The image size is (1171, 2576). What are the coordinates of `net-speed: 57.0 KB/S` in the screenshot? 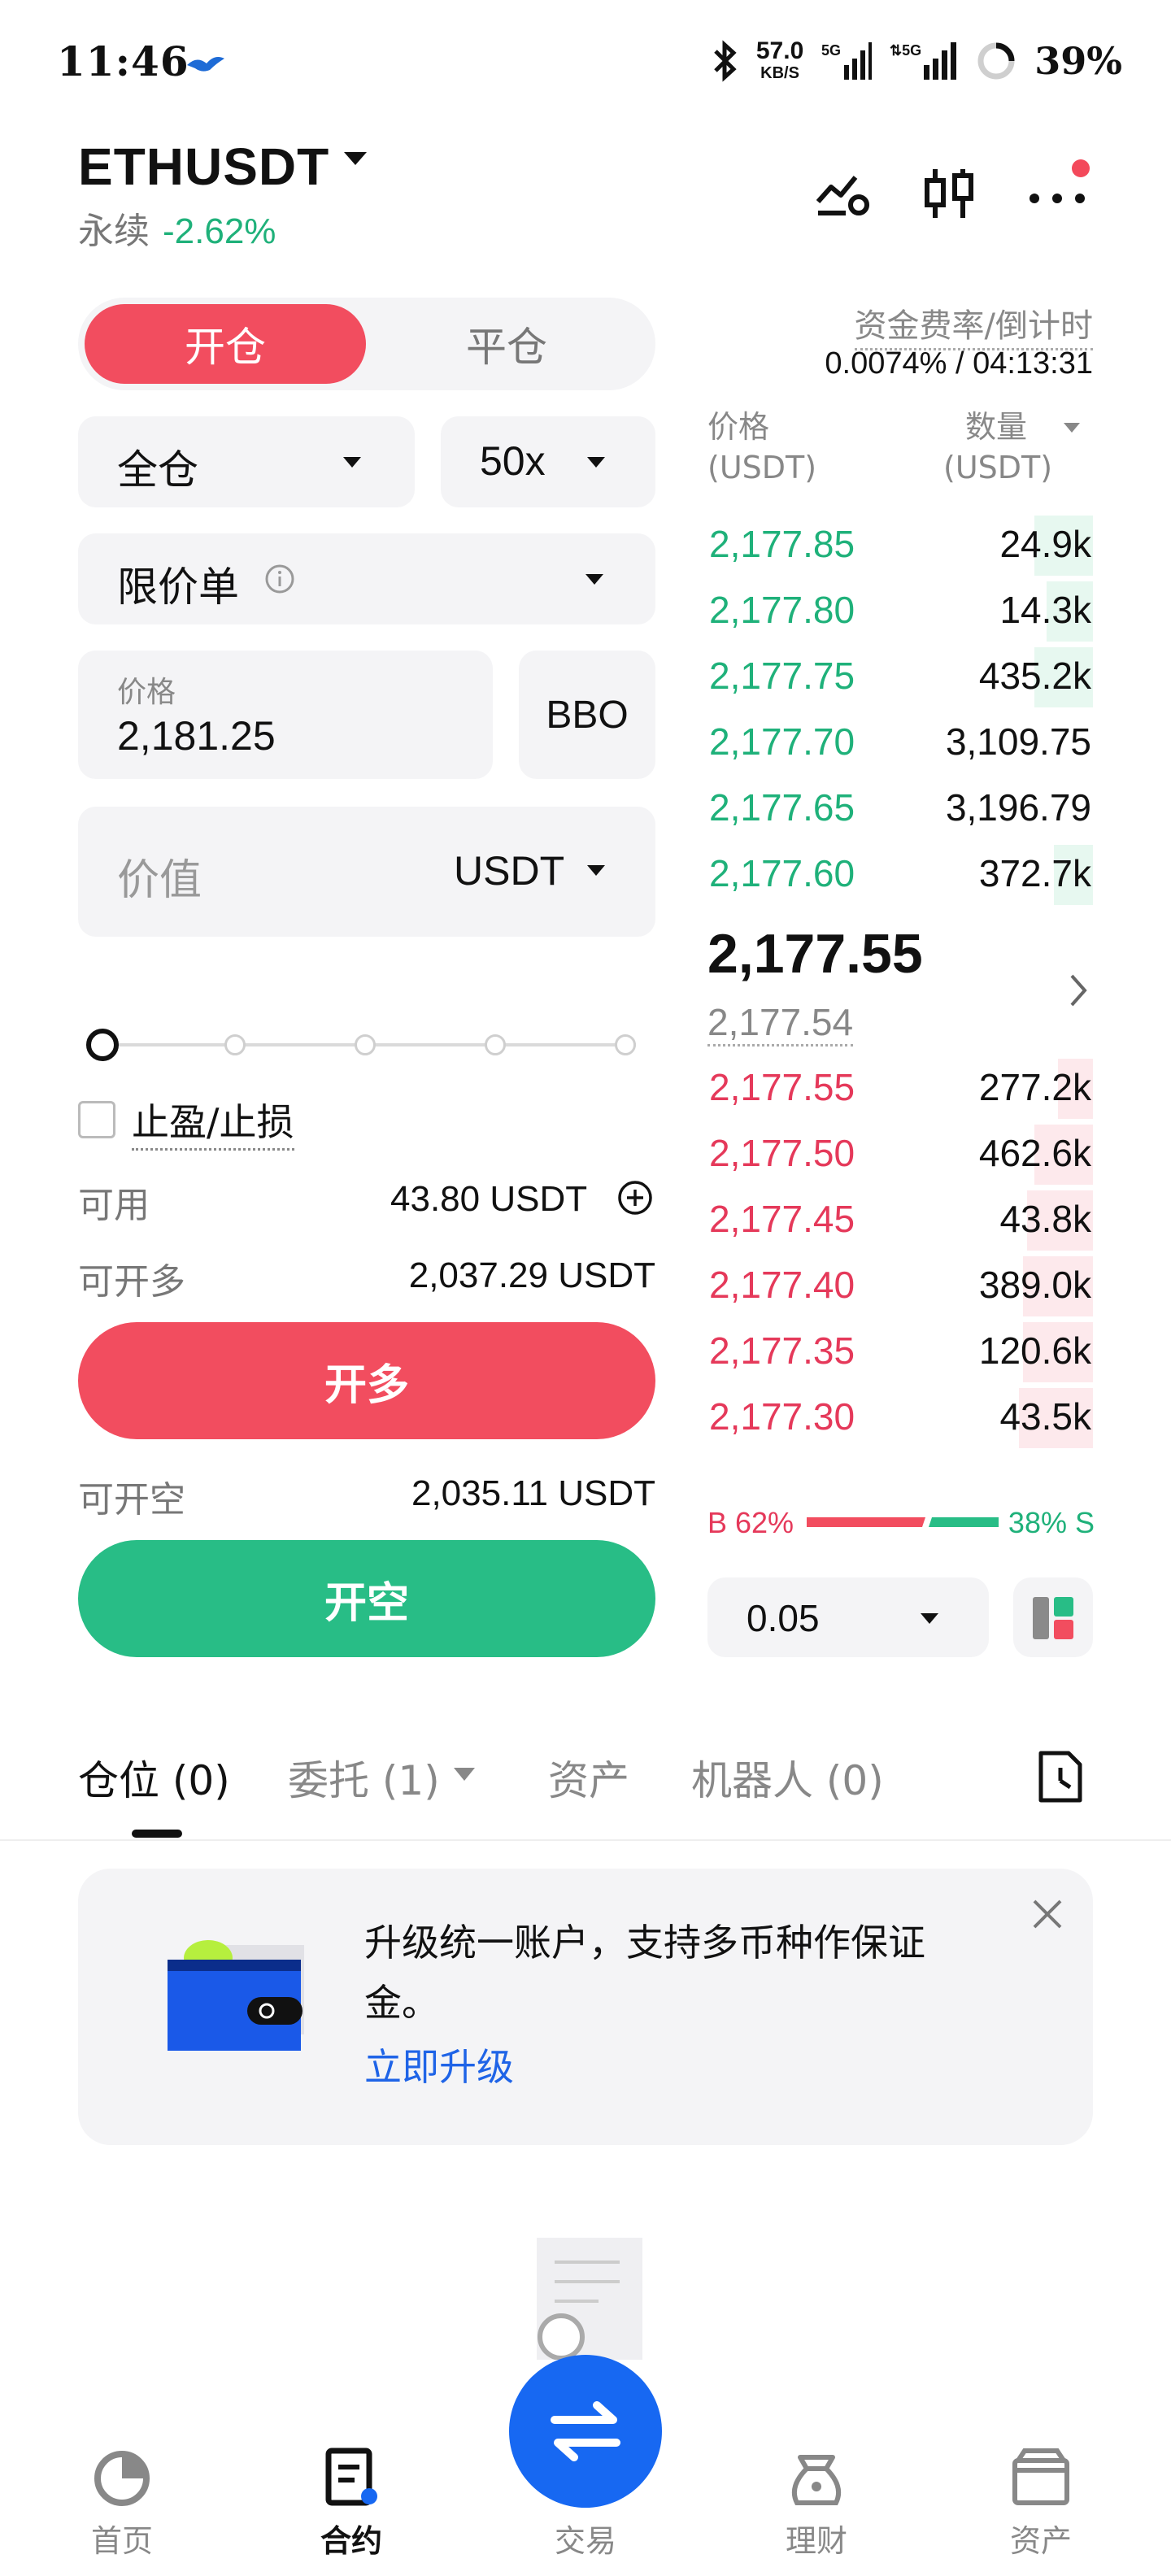 It's located at (780, 60).